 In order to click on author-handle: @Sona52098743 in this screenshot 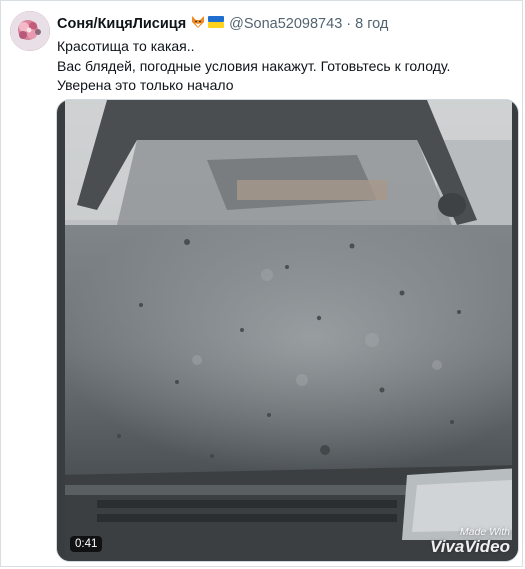, I will do `click(285, 24)`.